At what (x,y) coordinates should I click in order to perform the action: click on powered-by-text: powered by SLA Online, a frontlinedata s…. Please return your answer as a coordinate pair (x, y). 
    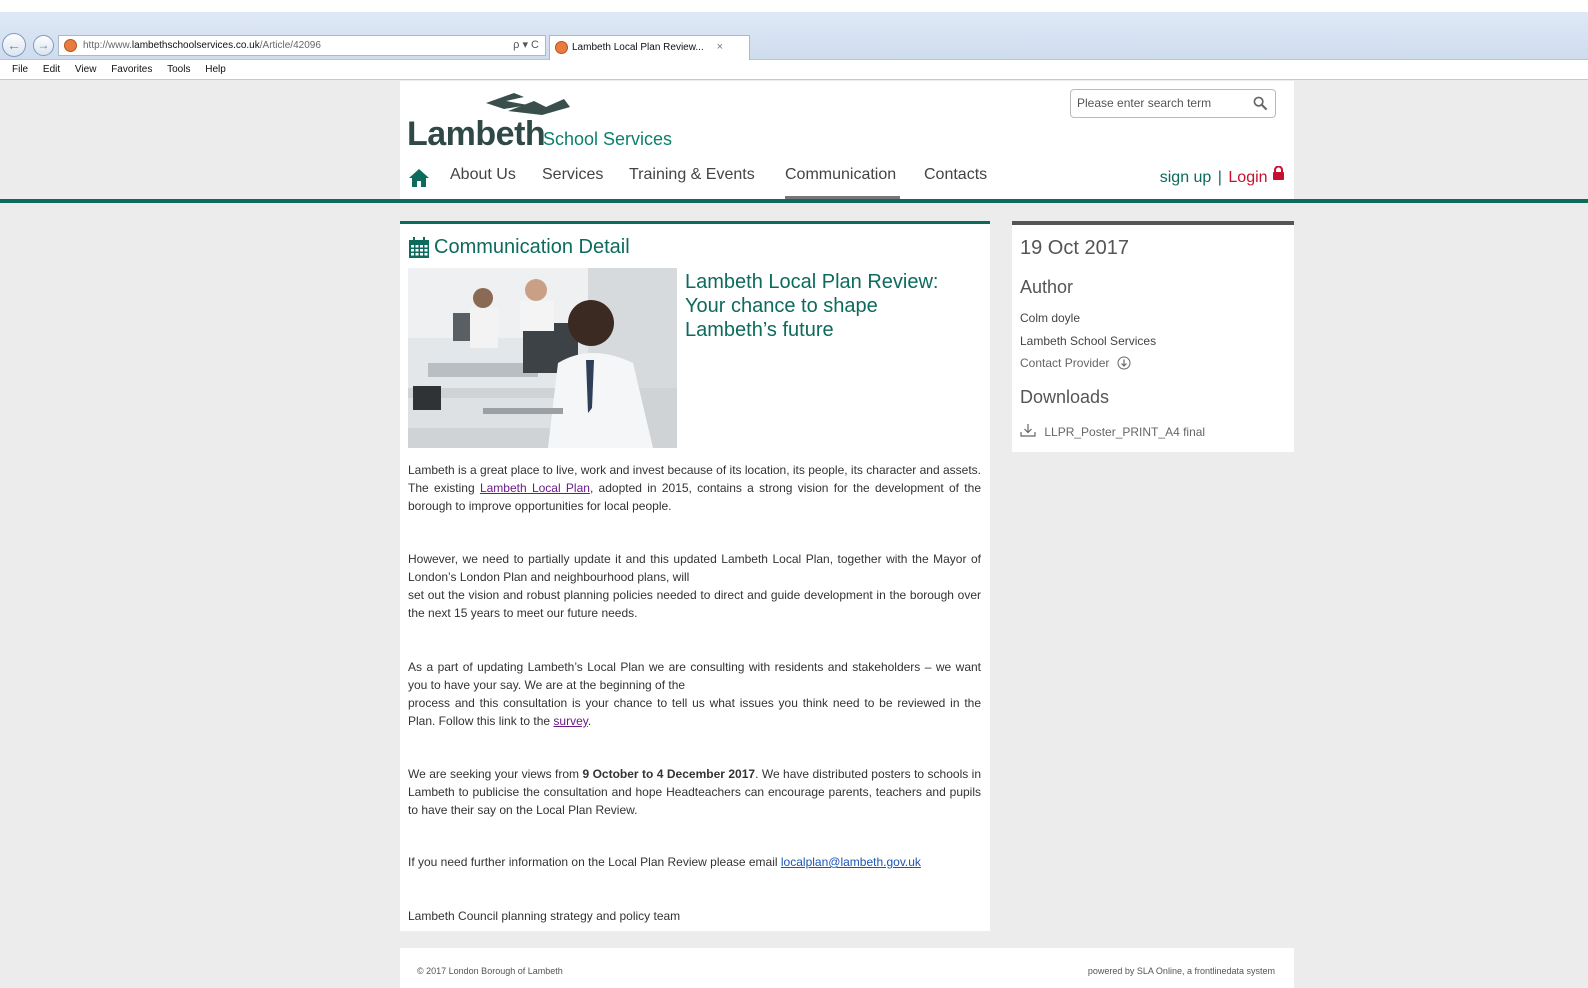
    Looking at the image, I should click on (1181, 971).